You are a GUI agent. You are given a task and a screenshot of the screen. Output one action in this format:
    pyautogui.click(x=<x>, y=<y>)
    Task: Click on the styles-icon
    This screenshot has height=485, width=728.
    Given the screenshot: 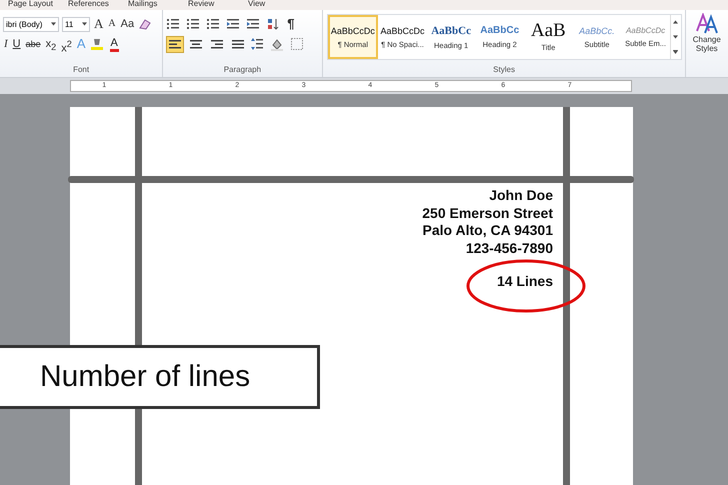 What is the action you would take?
    pyautogui.click(x=706, y=24)
    